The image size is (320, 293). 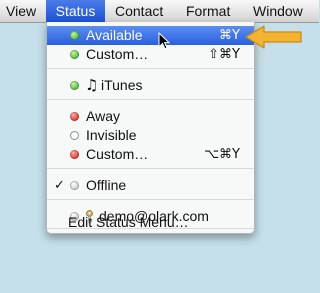 What do you see at coordinates (59, 185) in the screenshot?
I see `checkmark-icon: ✓` at bounding box center [59, 185].